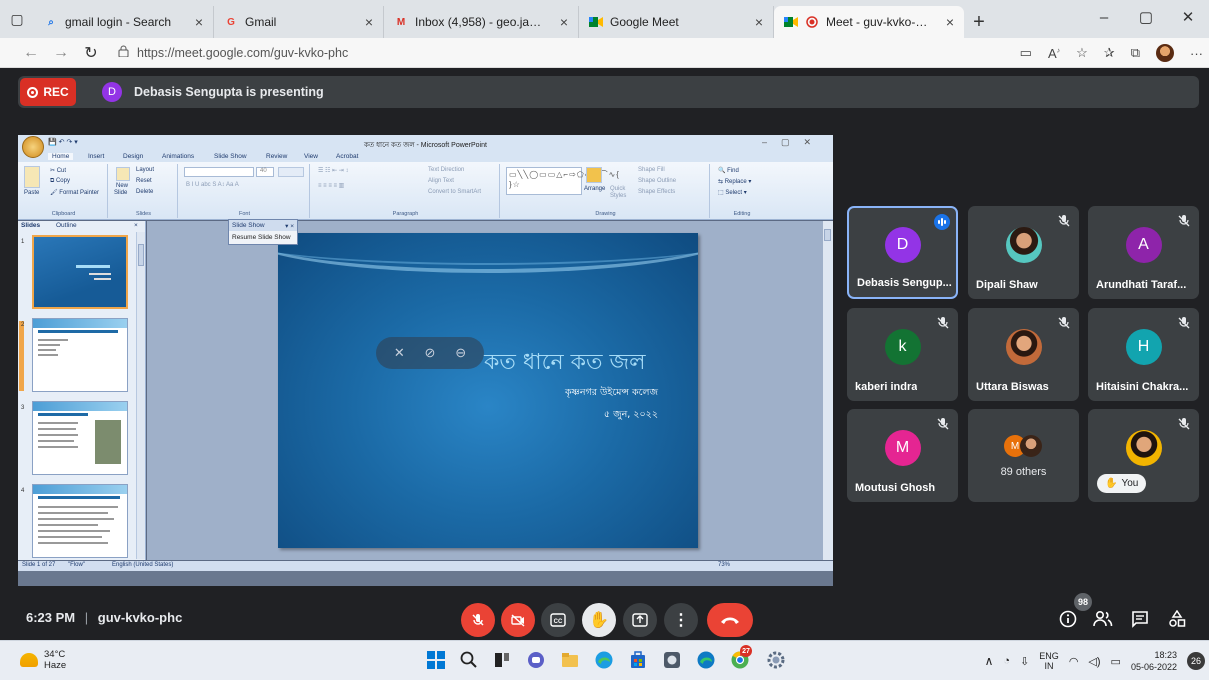  I want to click on weather-icon, so click(29, 660).